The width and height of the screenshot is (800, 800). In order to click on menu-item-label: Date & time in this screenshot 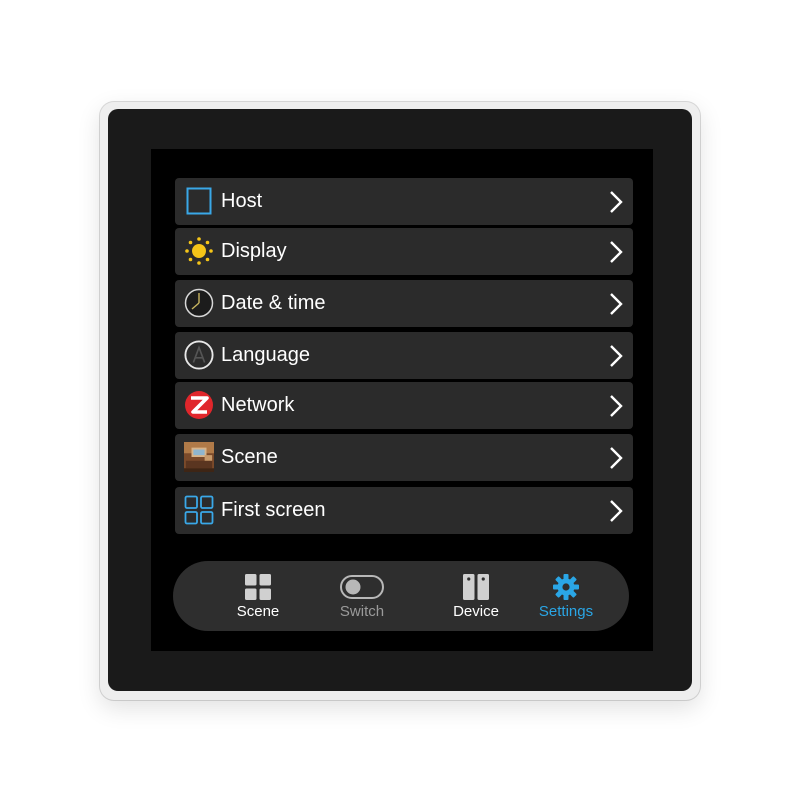, I will do `click(273, 303)`.